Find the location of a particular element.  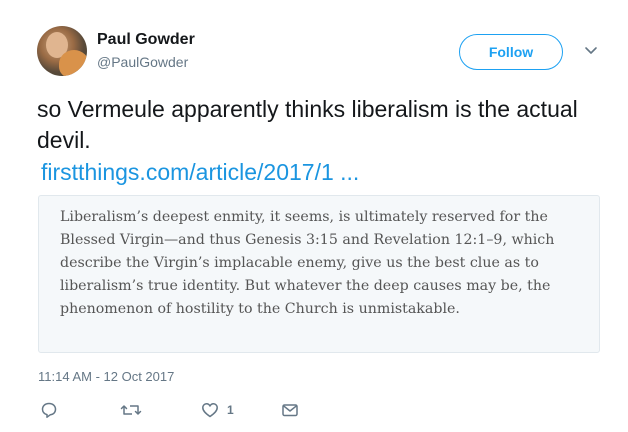

author-handle: @PaulGowder is located at coordinates (142, 62).